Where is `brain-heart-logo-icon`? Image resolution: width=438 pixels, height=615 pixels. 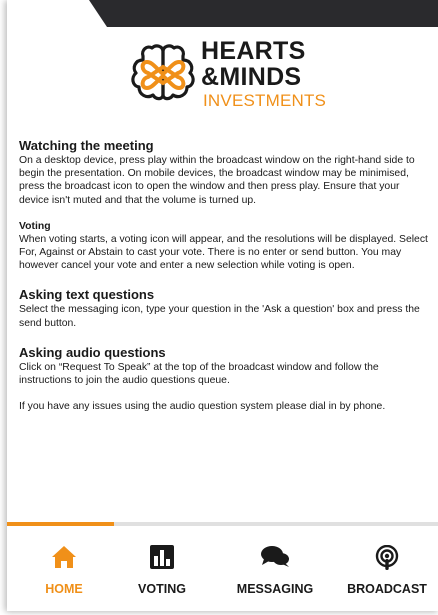
brain-heart-logo-icon is located at coordinates (163, 72).